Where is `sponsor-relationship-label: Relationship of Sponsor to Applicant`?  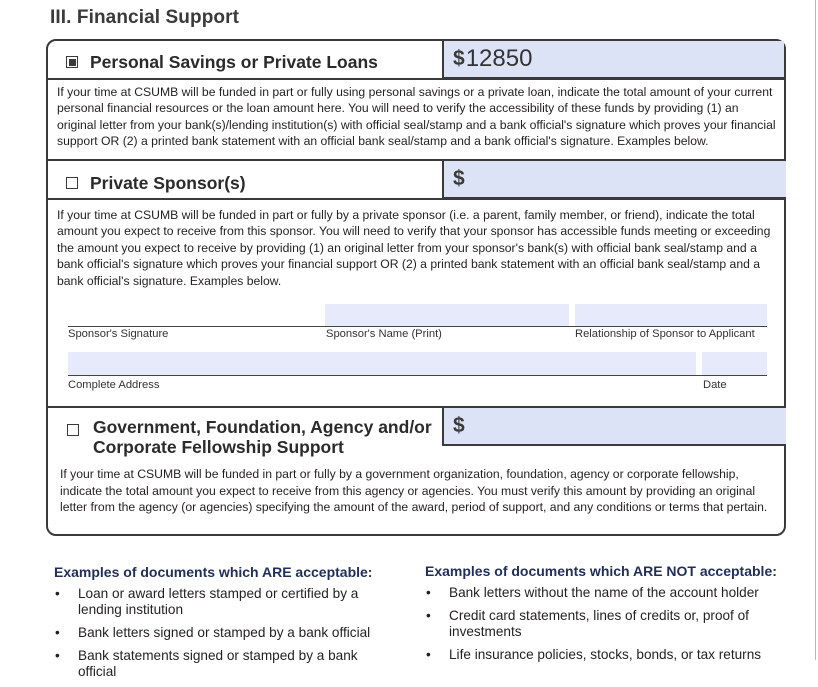
sponsor-relationship-label: Relationship of Sponsor to Applicant is located at coordinates (665, 334).